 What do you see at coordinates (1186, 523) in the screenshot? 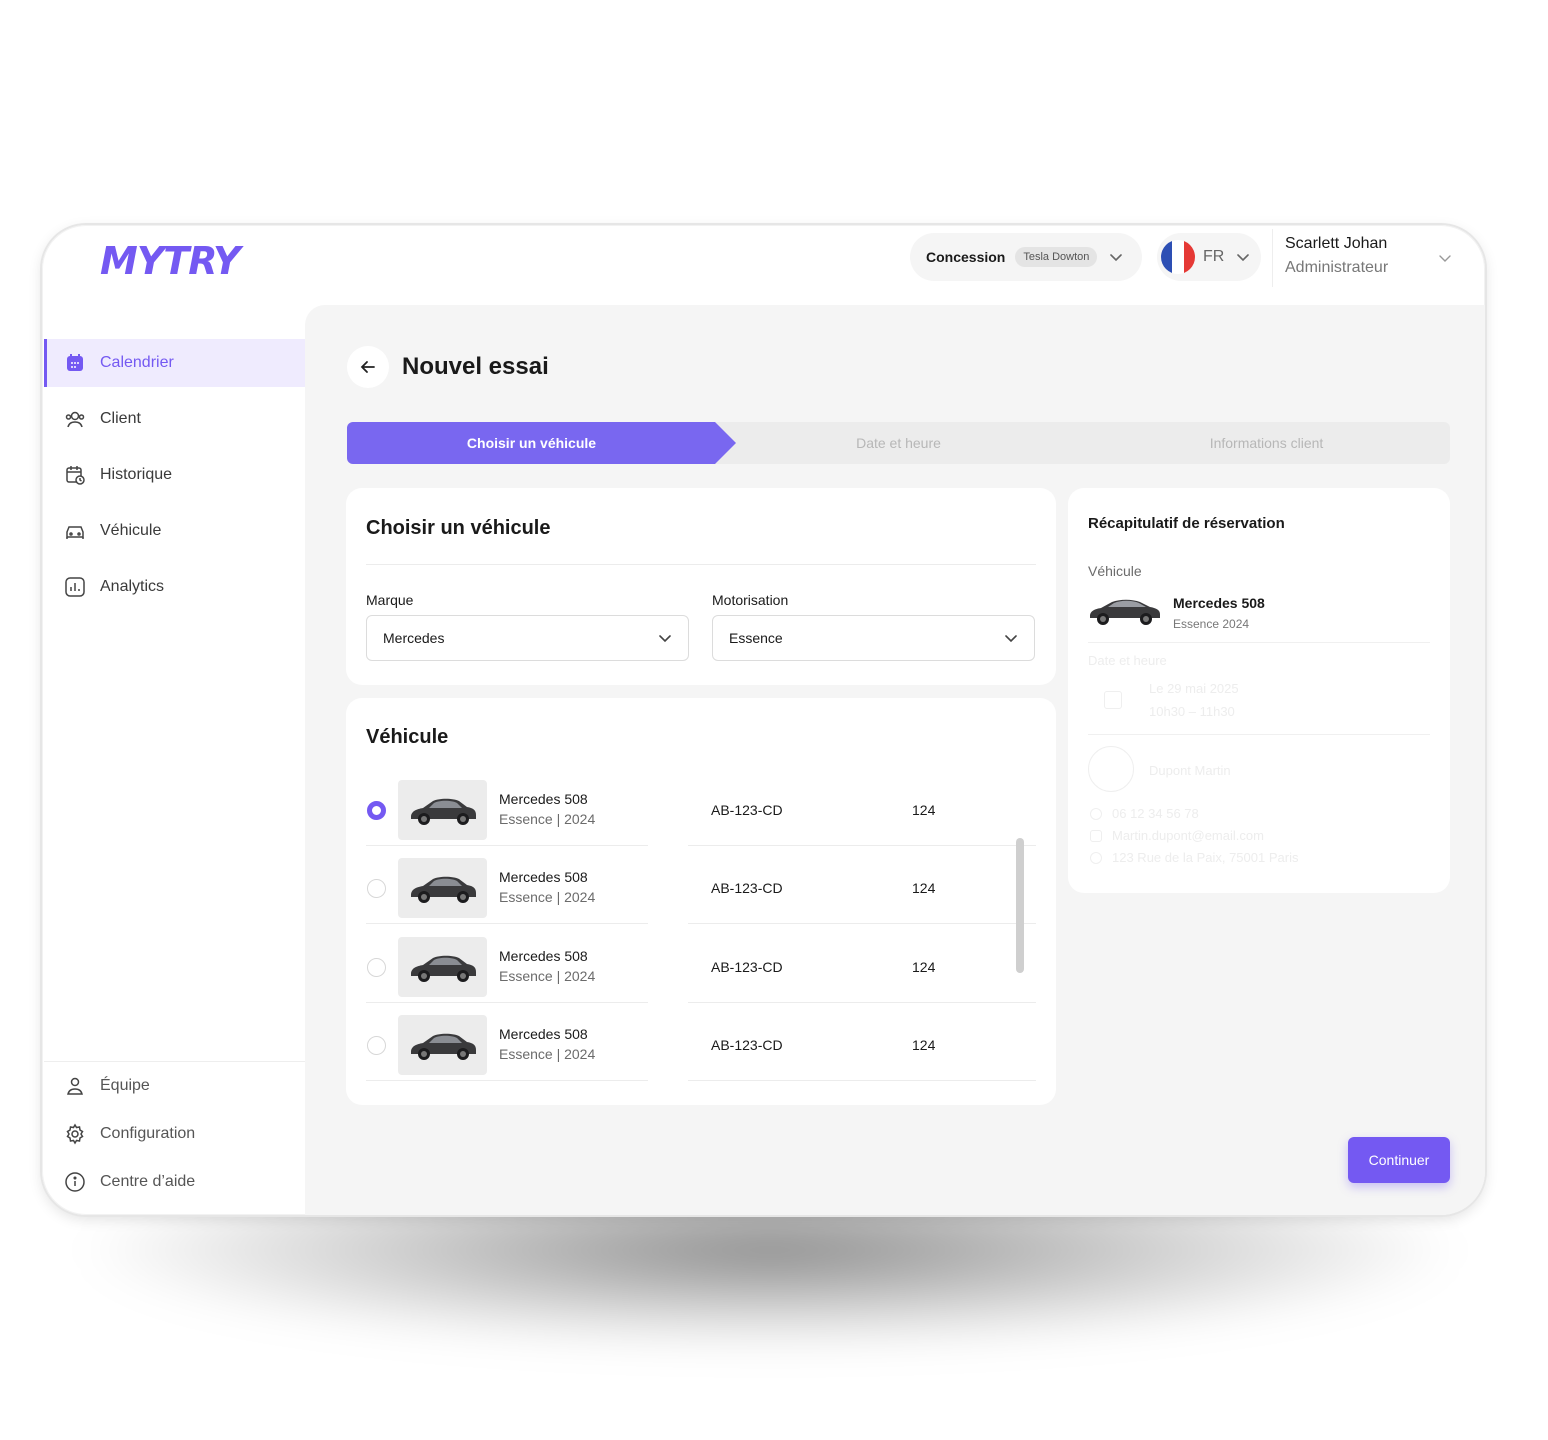
I see `summary-title: Récapitulatif de réservation` at bounding box center [1186, 523].